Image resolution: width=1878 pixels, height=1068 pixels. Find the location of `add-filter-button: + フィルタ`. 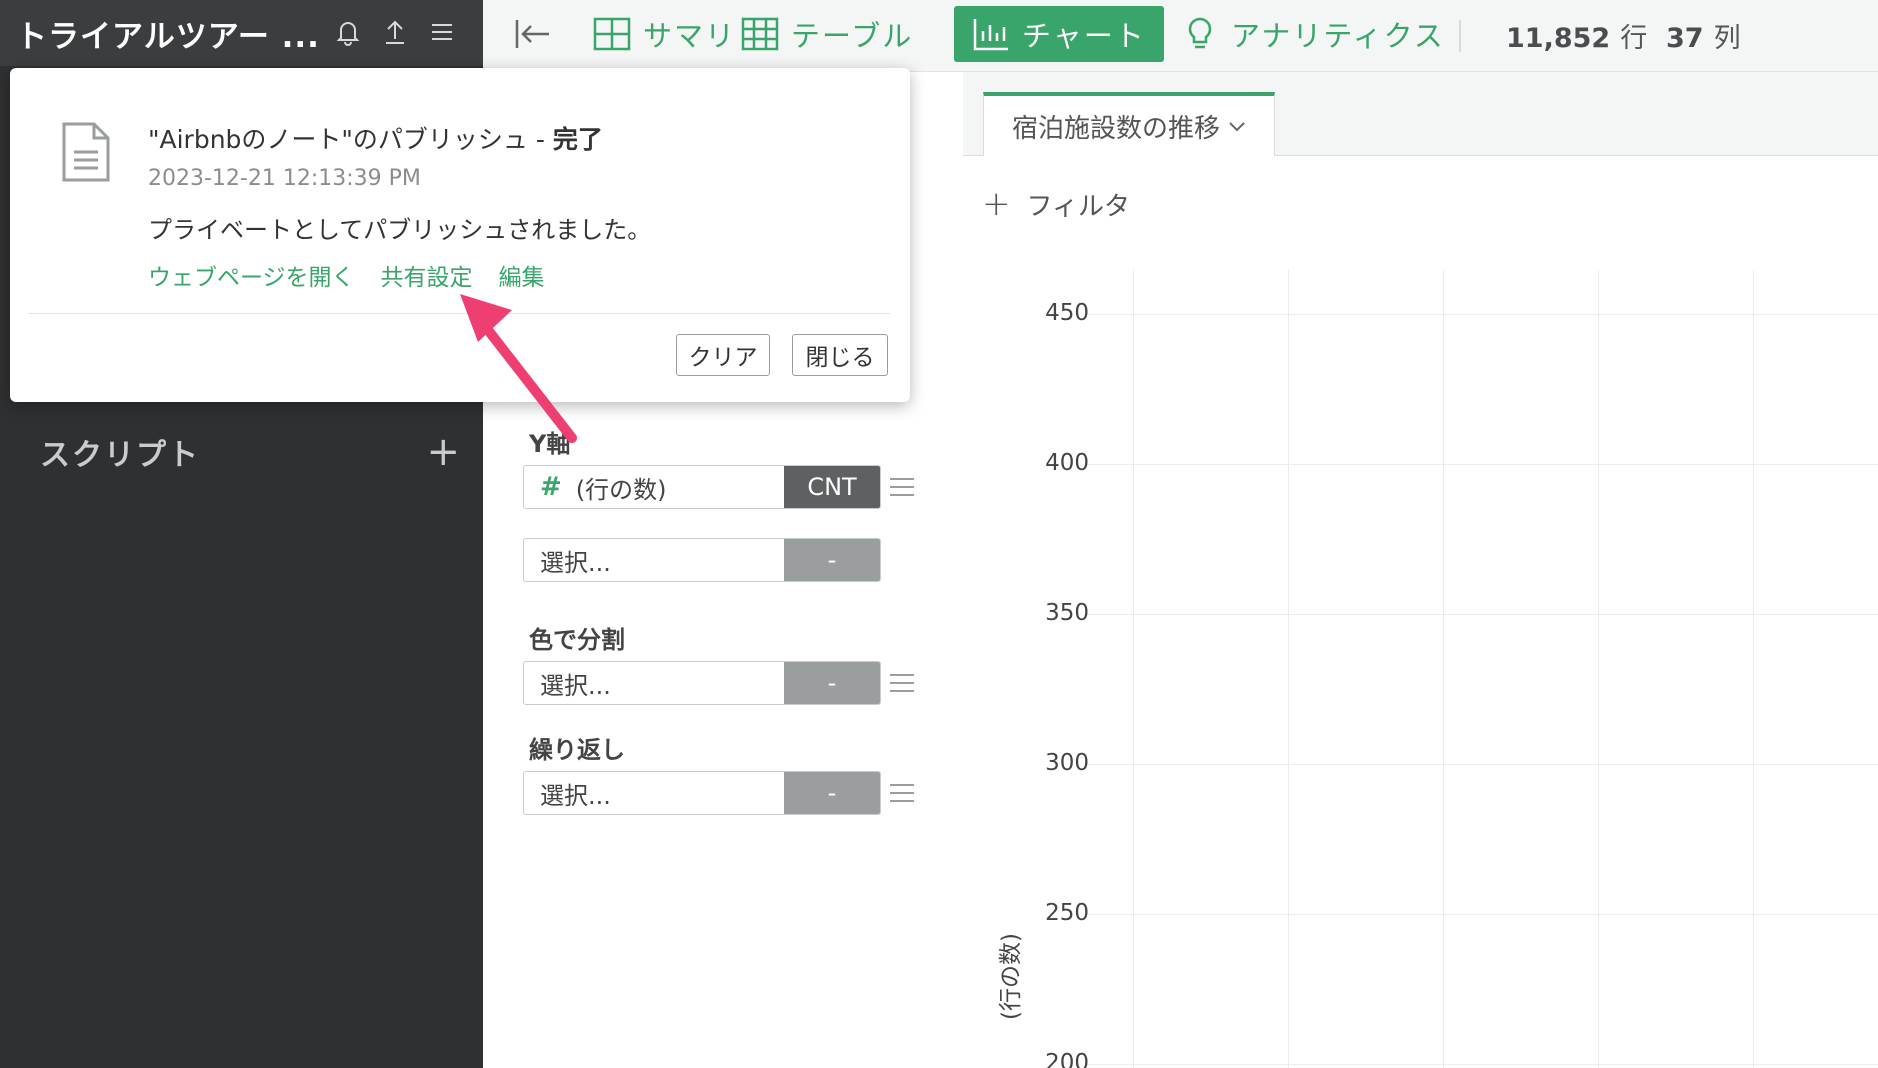

add-filter-button: + フィルタ is located at coordinates (1056, 204).